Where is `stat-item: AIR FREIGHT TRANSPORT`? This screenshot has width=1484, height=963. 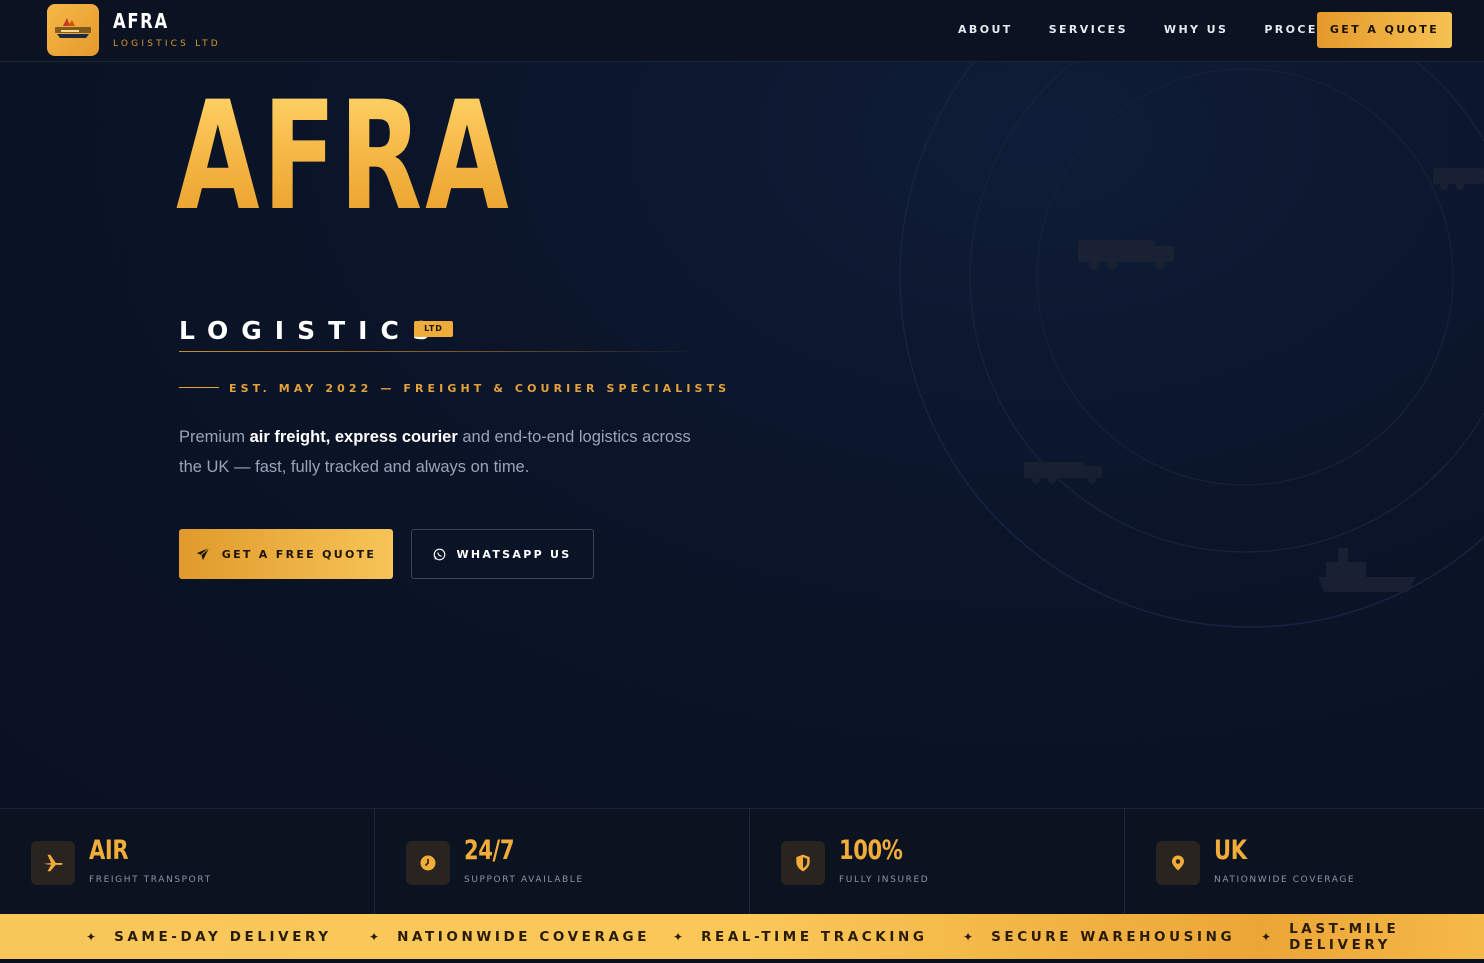 stat-item: AIR FREIGHT TRANSPORT is located at coordinates (187, 862).